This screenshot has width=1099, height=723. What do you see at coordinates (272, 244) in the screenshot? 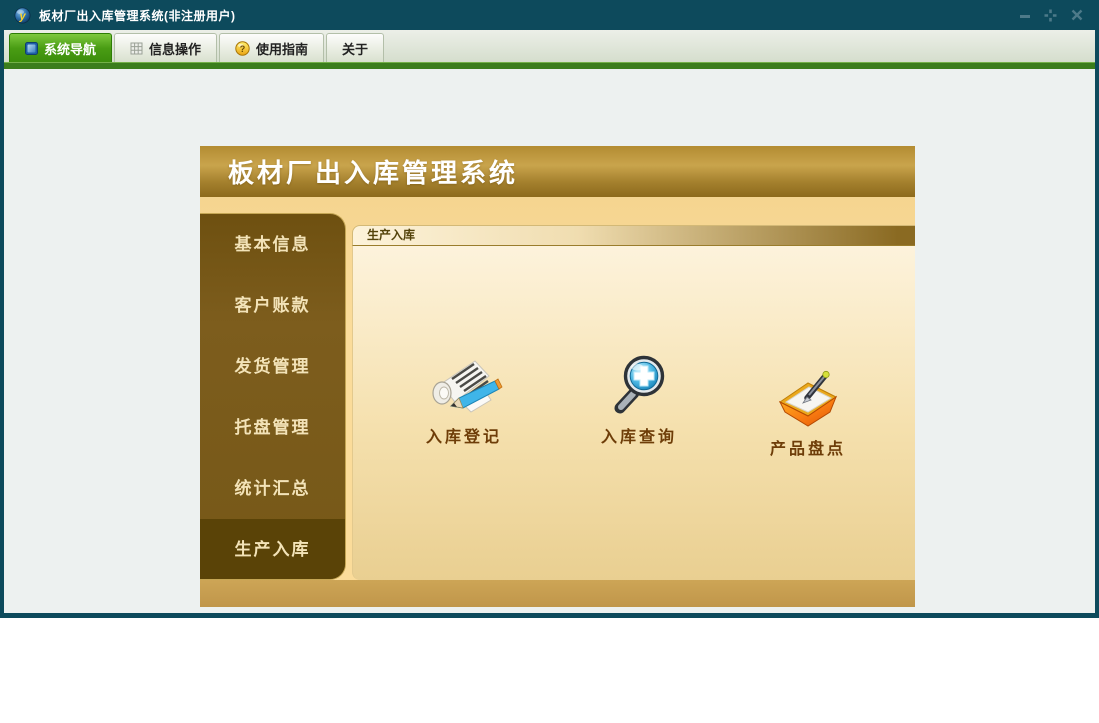
I see `sidebar-item-basic-info: 基本信息` at bounding box center [272, 244].